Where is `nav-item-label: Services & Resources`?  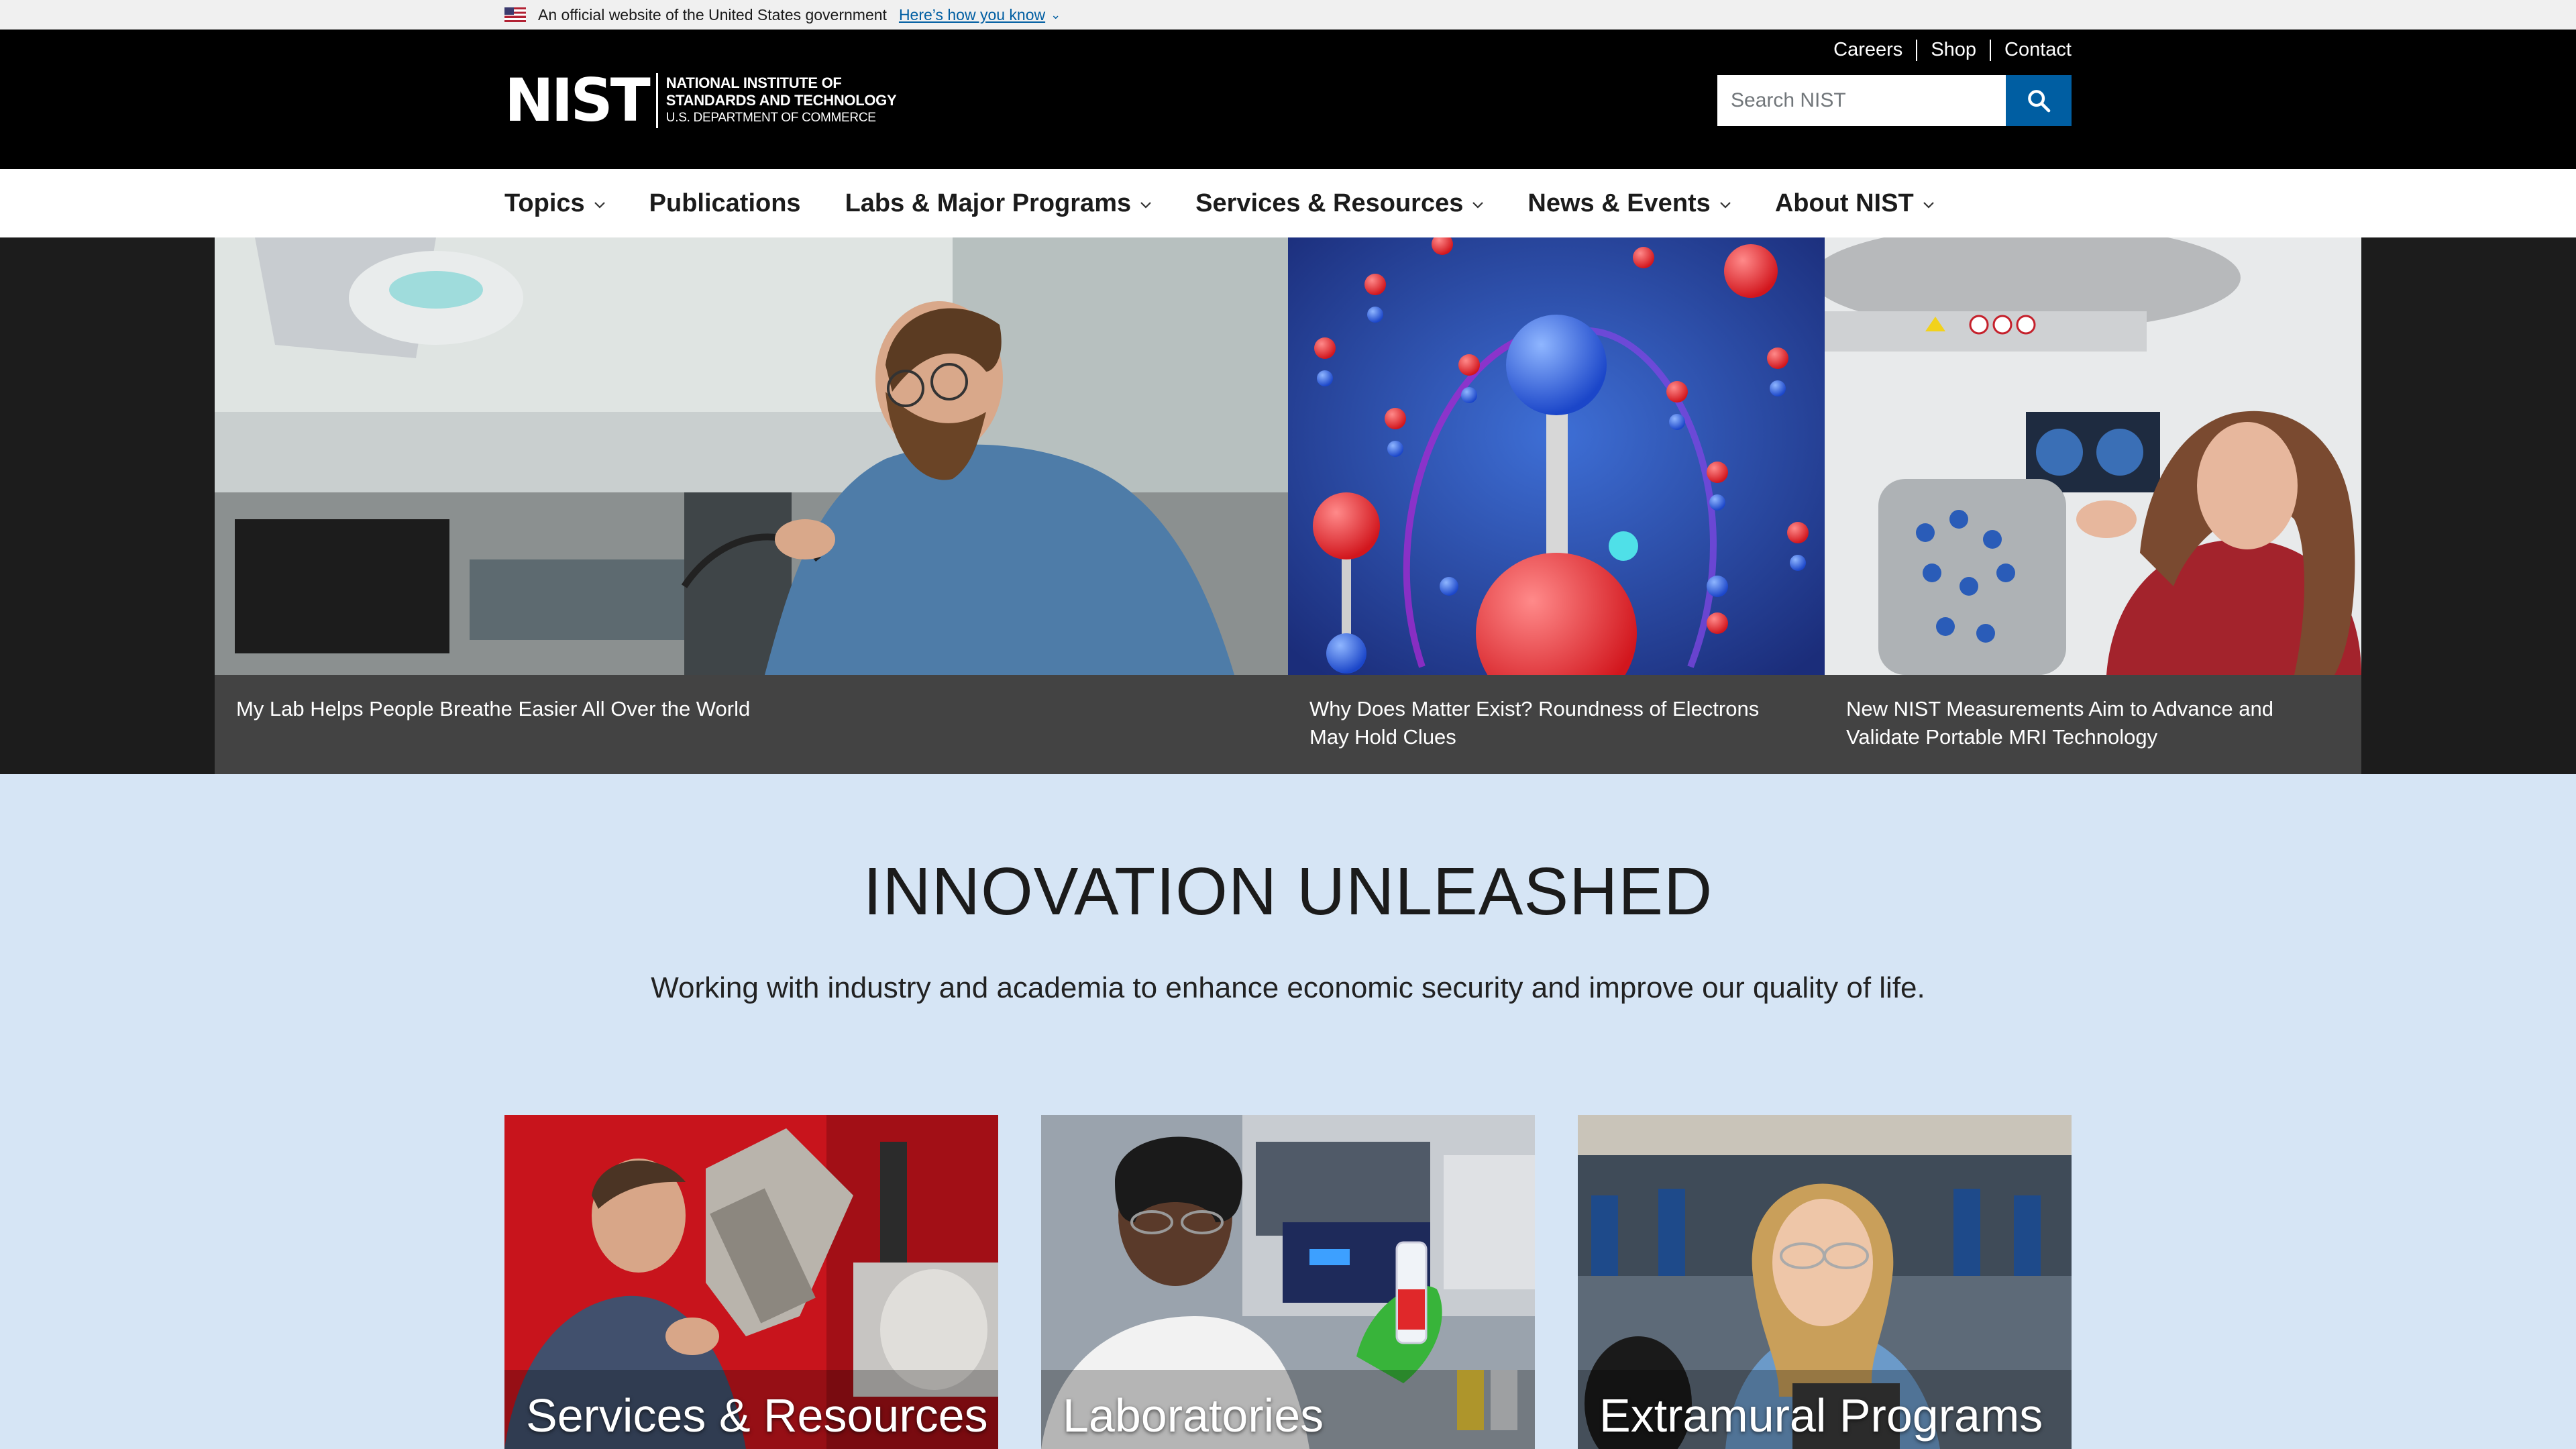
nav-item-label: Services & Resources is located at coordinates (1329, 203).